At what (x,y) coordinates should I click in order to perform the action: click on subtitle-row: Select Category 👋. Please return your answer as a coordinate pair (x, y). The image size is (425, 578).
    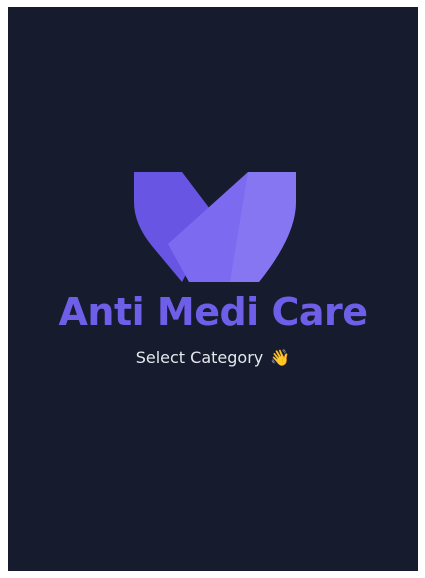
    Looking at the image, I should click on (213, 358).